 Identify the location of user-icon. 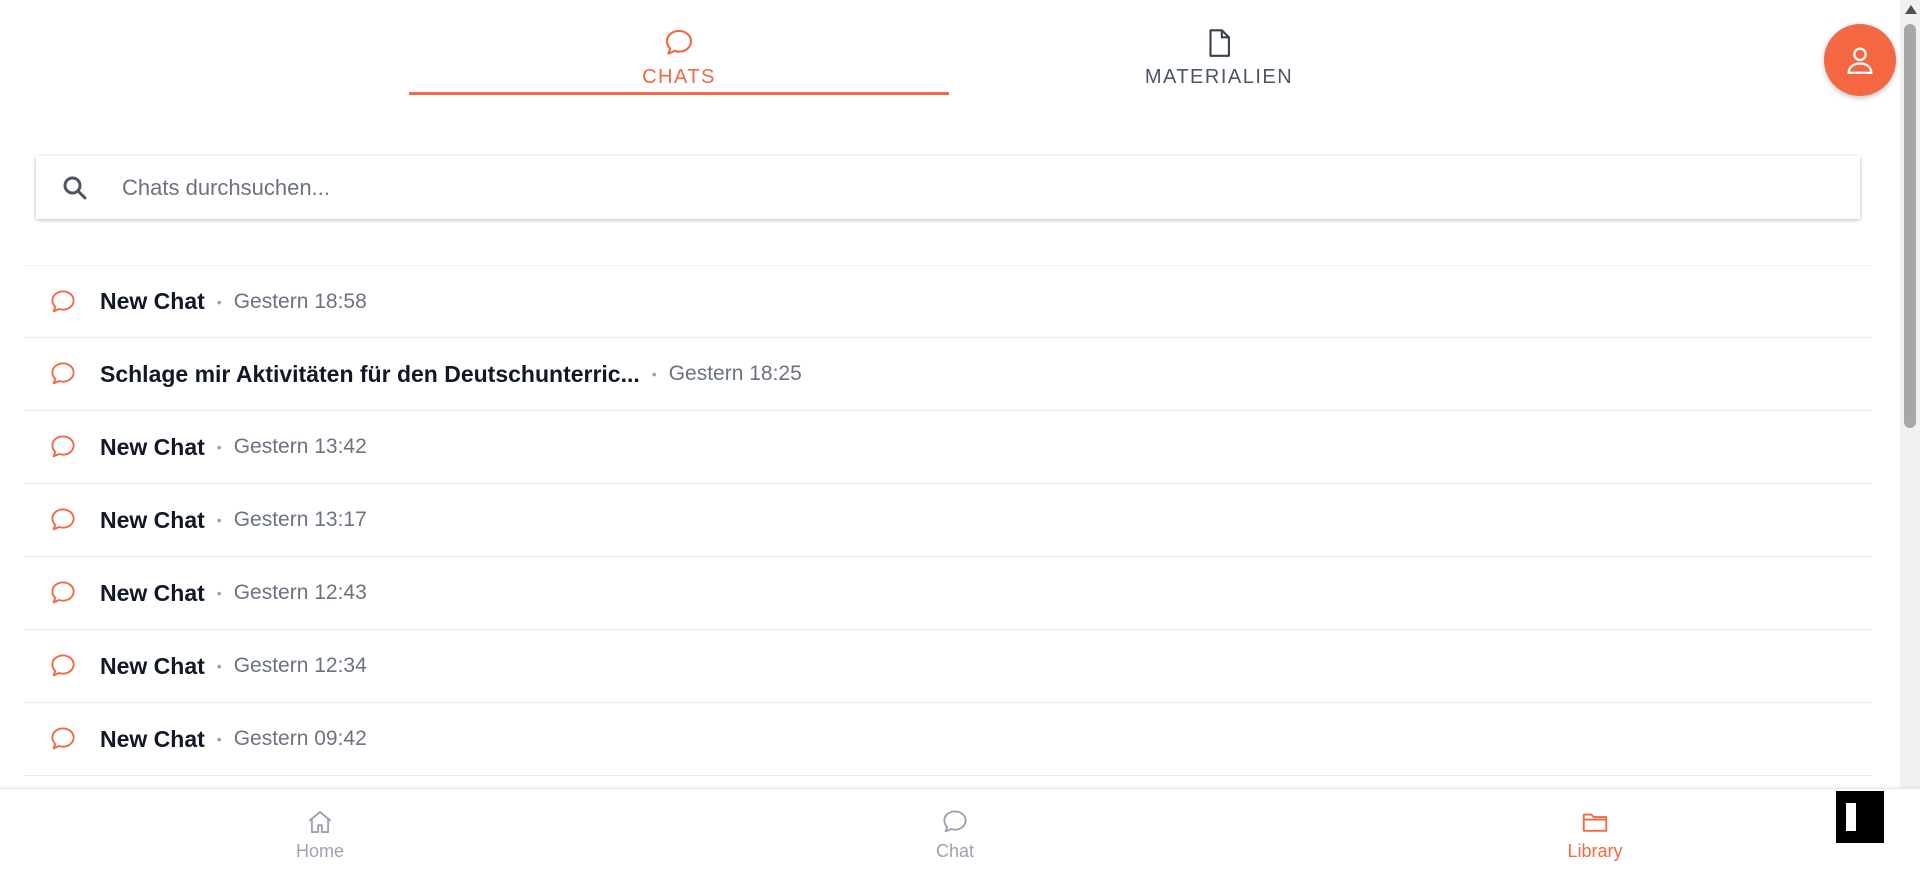
(1860, 60).